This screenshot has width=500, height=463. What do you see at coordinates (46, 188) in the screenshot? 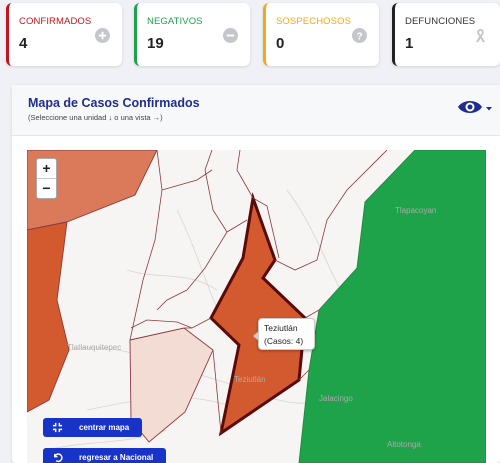
I see `zoom-out-button: −` at bounding box center [46, 188].